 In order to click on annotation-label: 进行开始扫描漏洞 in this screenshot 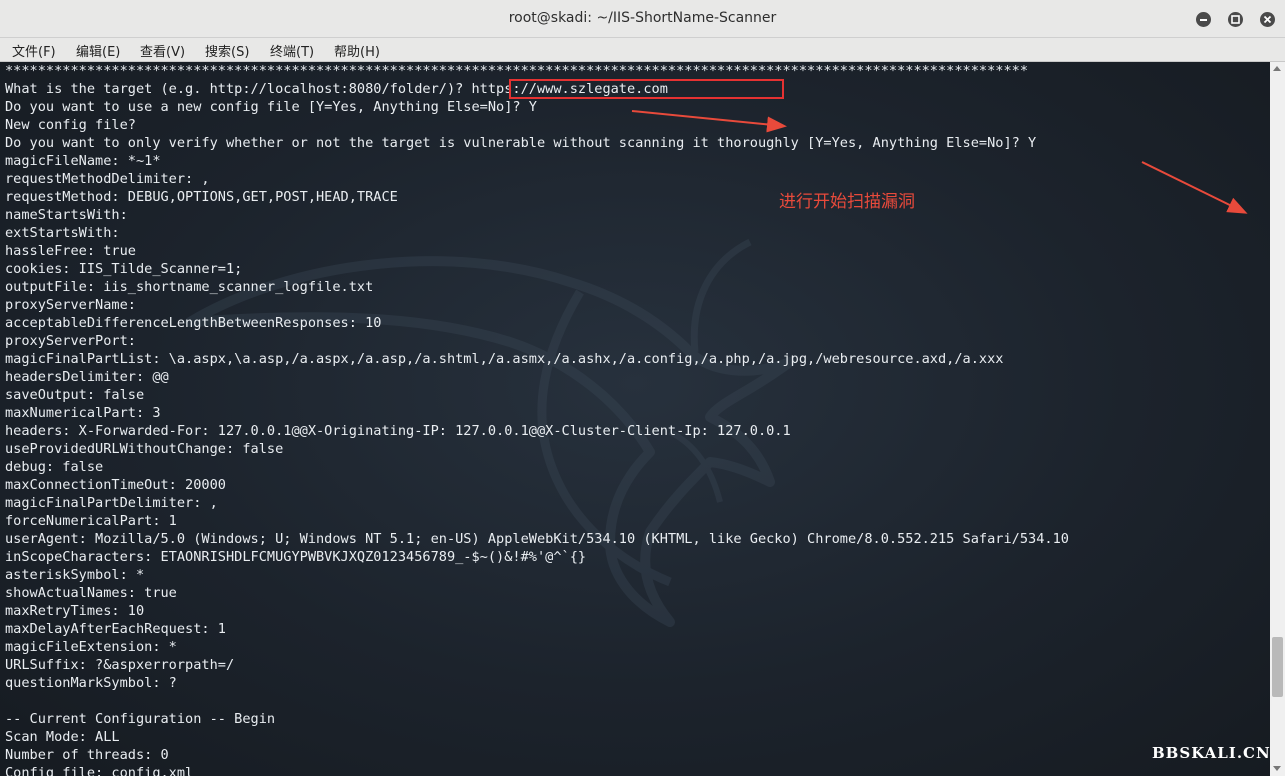, I will do `click(847, 202)`.